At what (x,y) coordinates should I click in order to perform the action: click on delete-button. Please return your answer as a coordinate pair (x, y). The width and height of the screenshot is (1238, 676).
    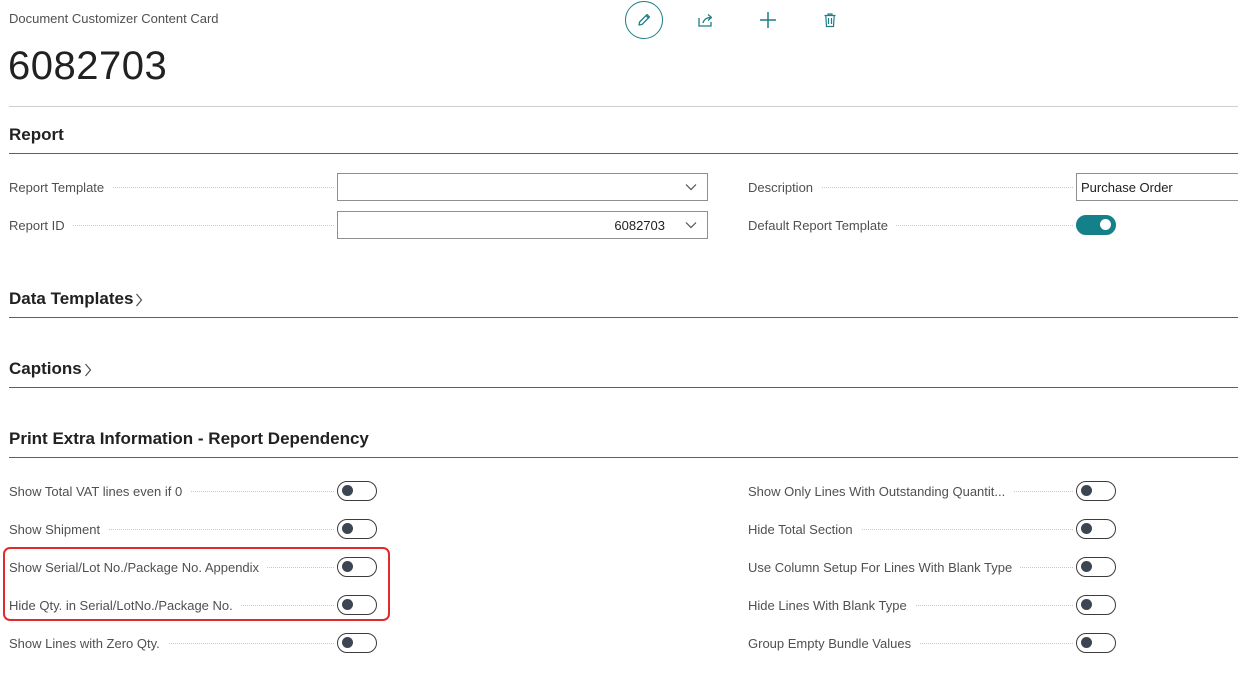
    Looking at the image, I should click on (830, 20).